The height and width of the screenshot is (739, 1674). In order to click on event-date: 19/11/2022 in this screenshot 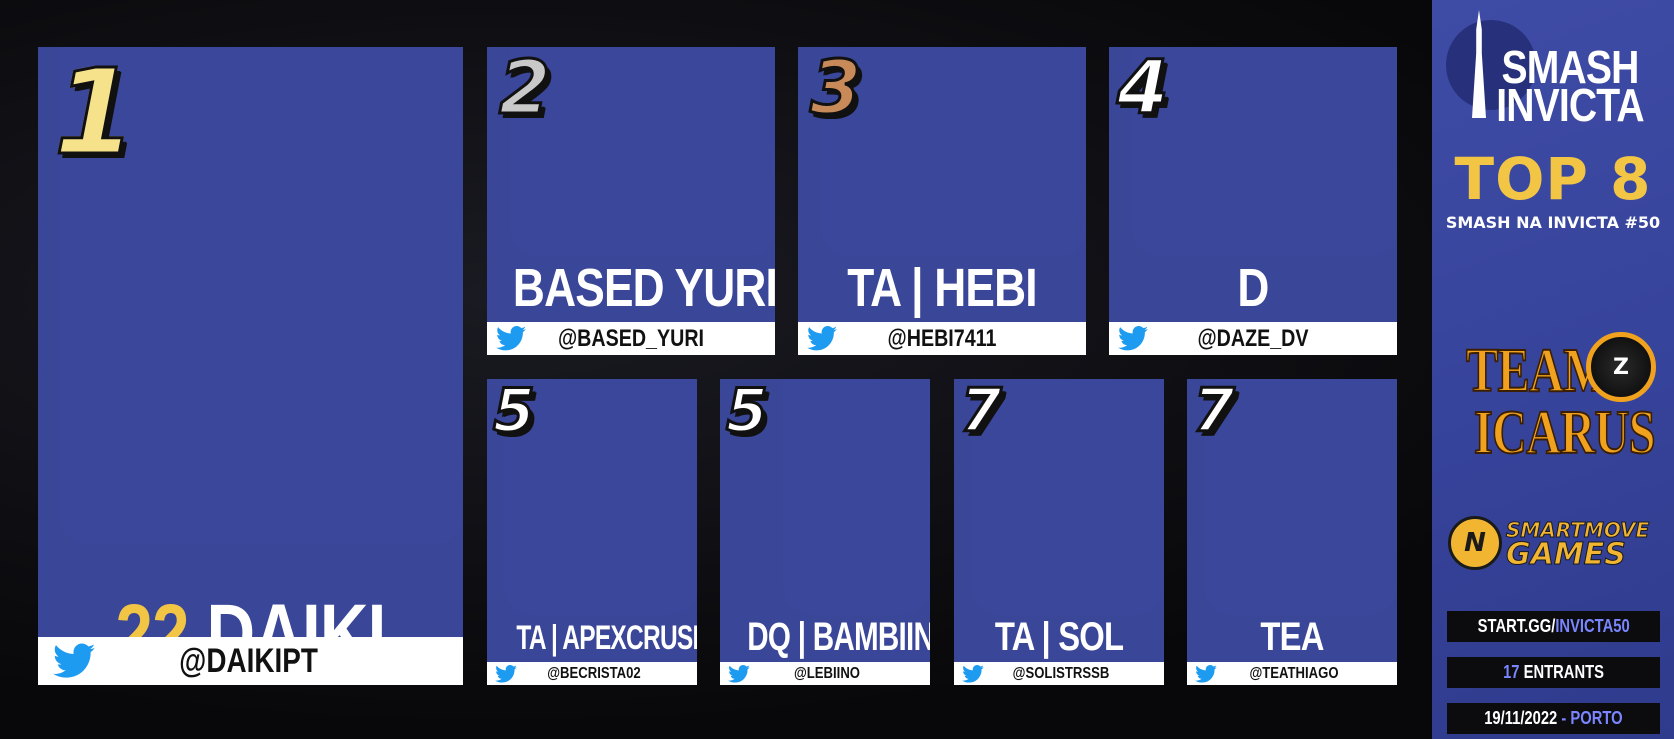, I will do `click(1521, 718)`.